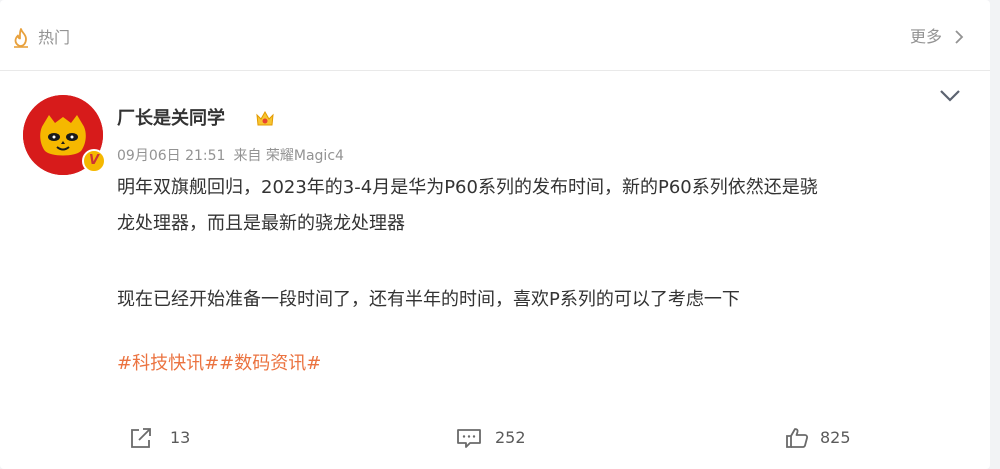  I want to click on share-icon, so click(141, 438).